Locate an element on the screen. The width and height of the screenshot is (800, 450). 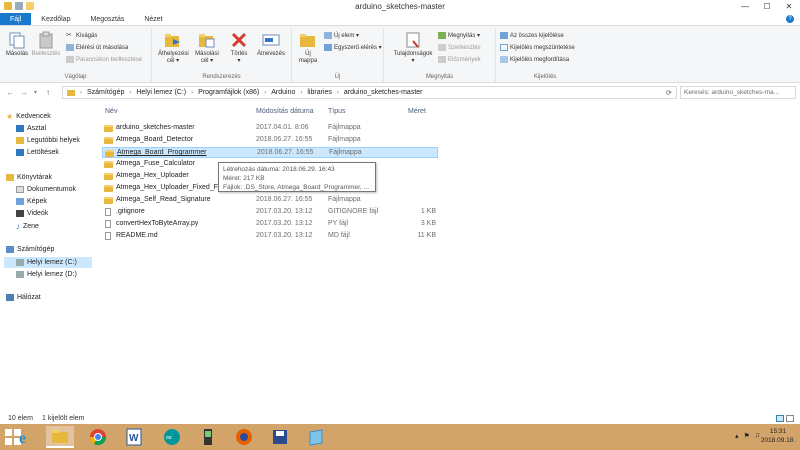
forward-arrow-icon: → is located at coordinates (24, 92).